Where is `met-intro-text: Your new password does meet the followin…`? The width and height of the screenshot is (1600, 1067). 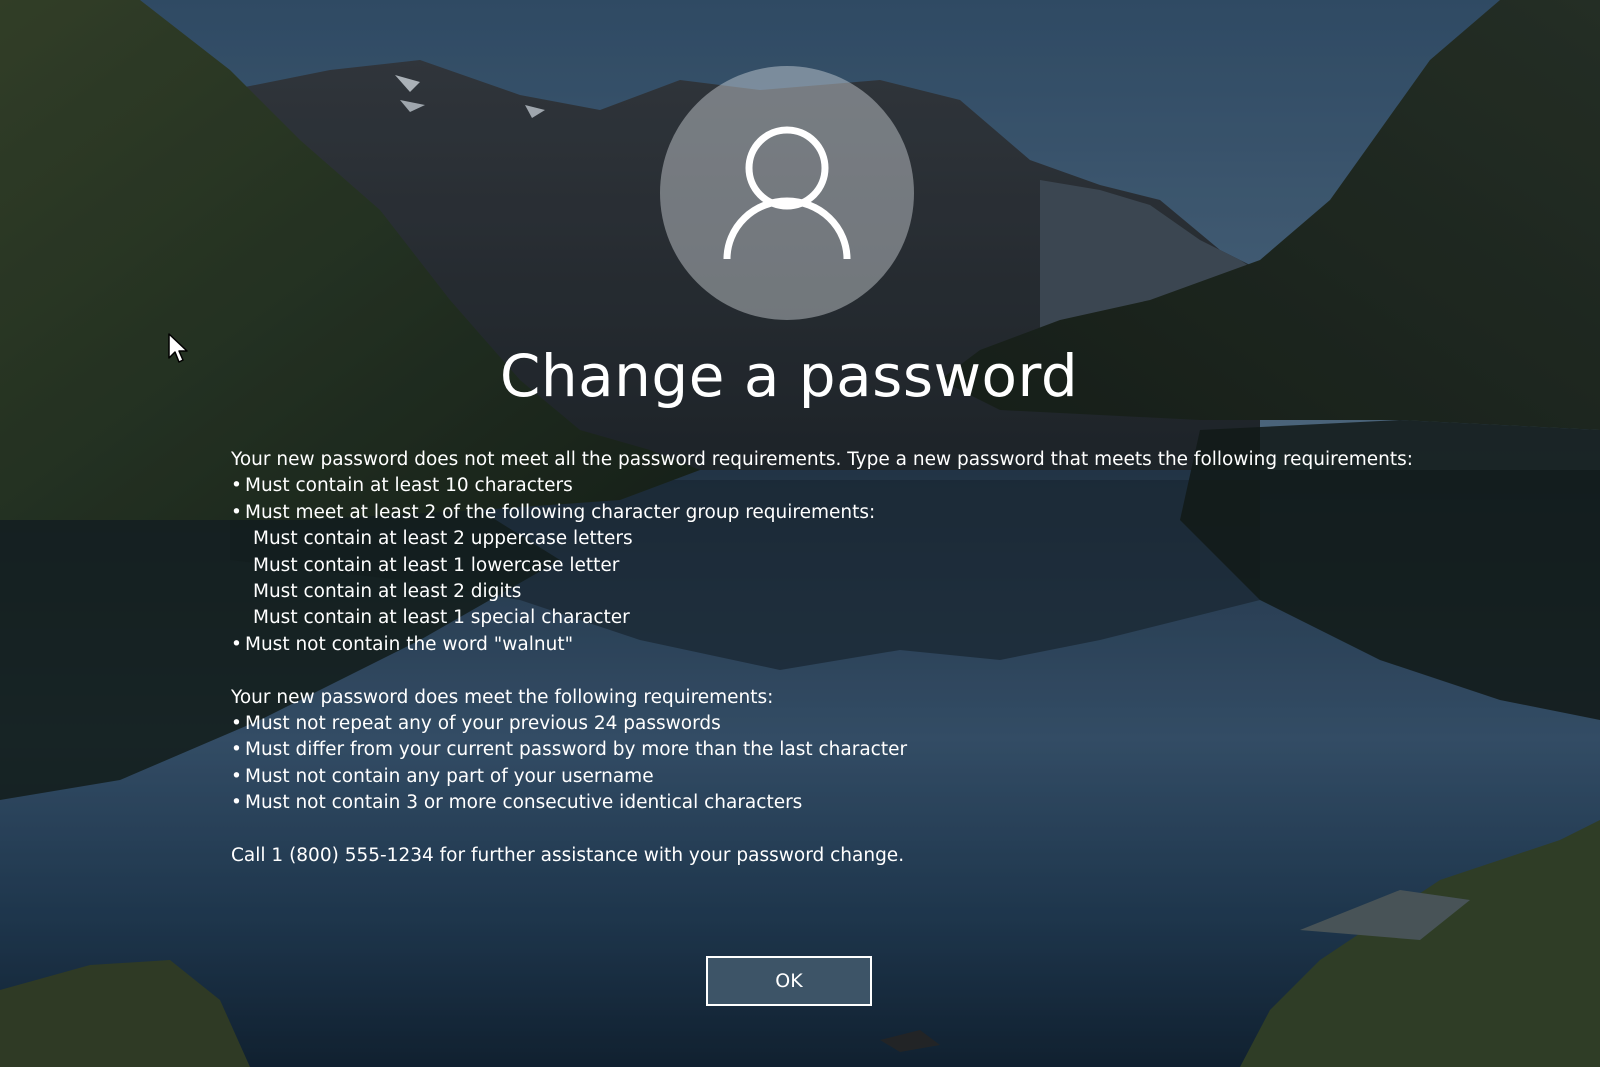
met-intro-text: Your new password does meet the followin… is located at coordinates (502, 697).